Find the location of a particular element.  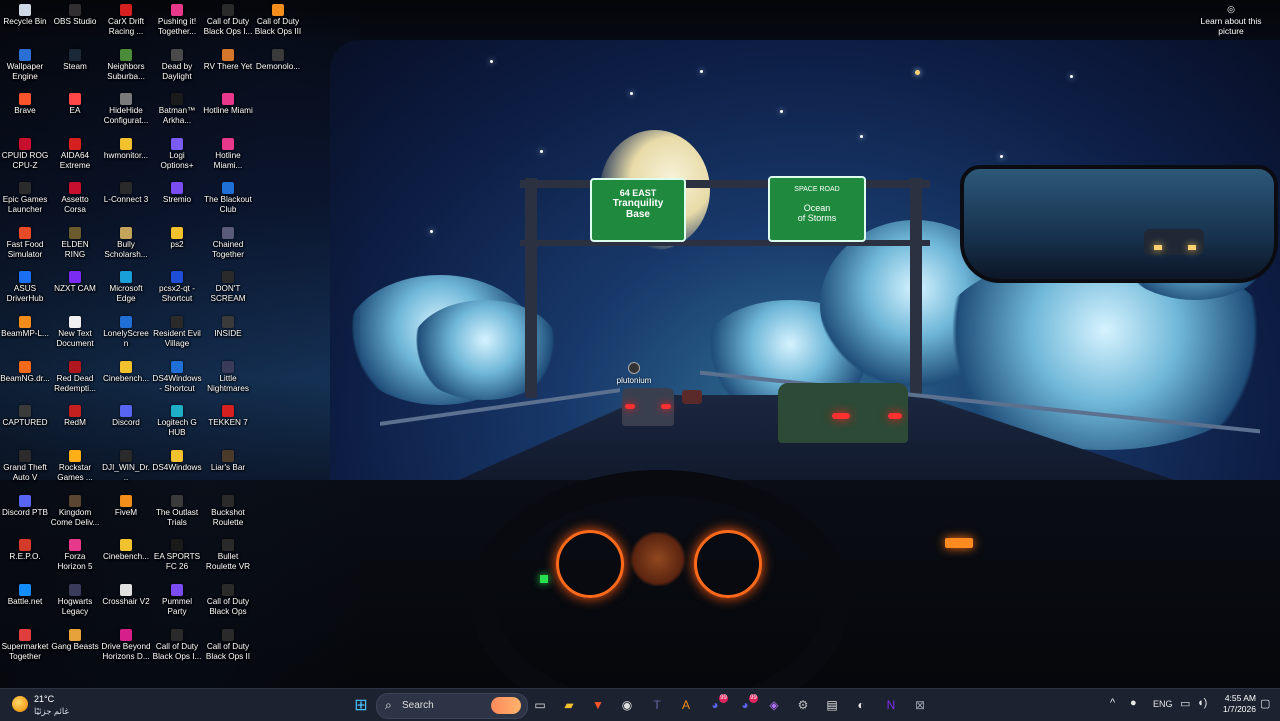

desktop-icon: Wallpaper Engine is located at coordinates (25, 70).